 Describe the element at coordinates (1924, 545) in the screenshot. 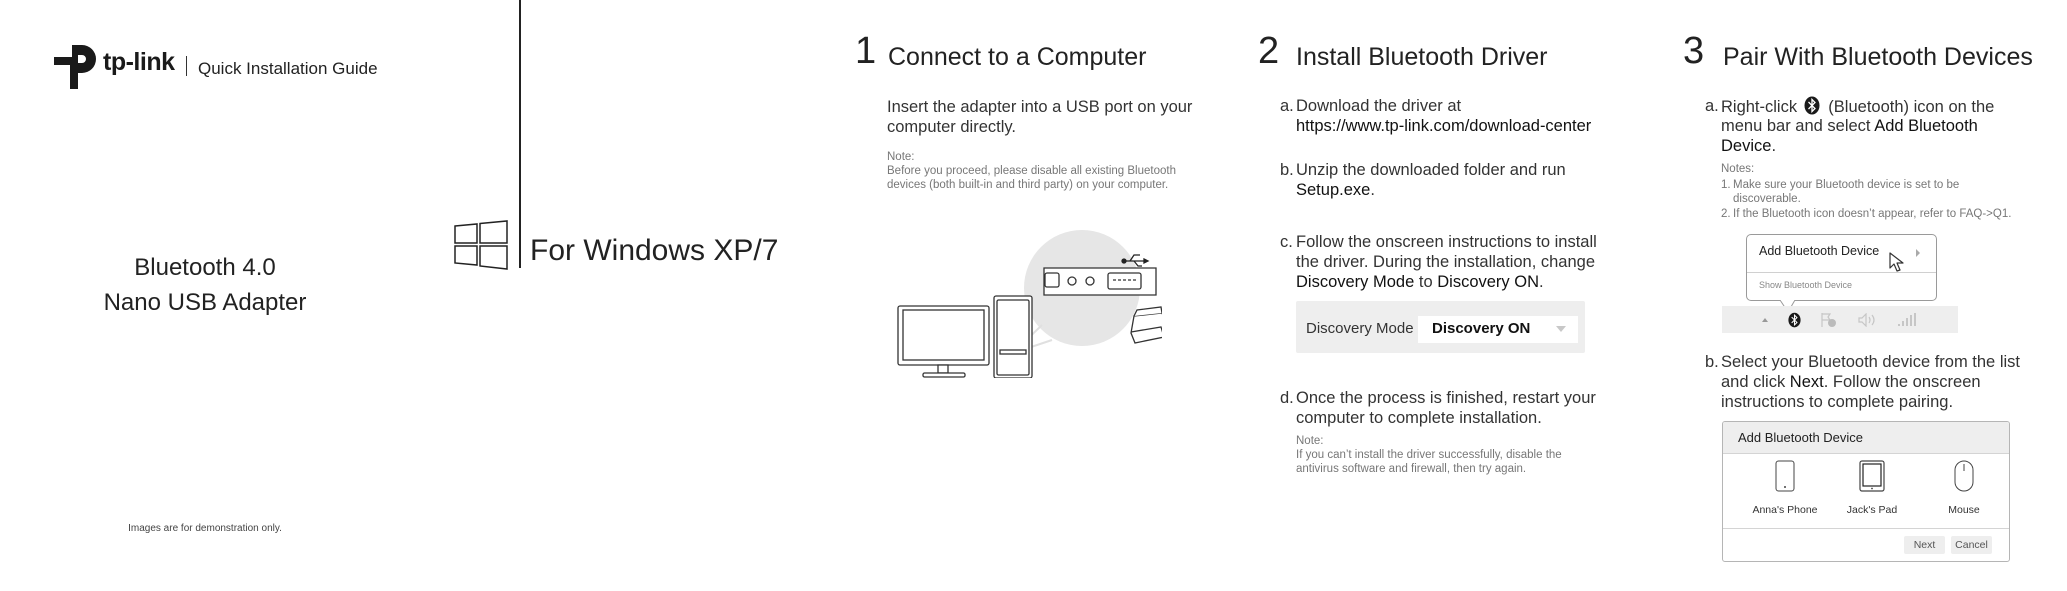

I see `next-button: Next` at that location.